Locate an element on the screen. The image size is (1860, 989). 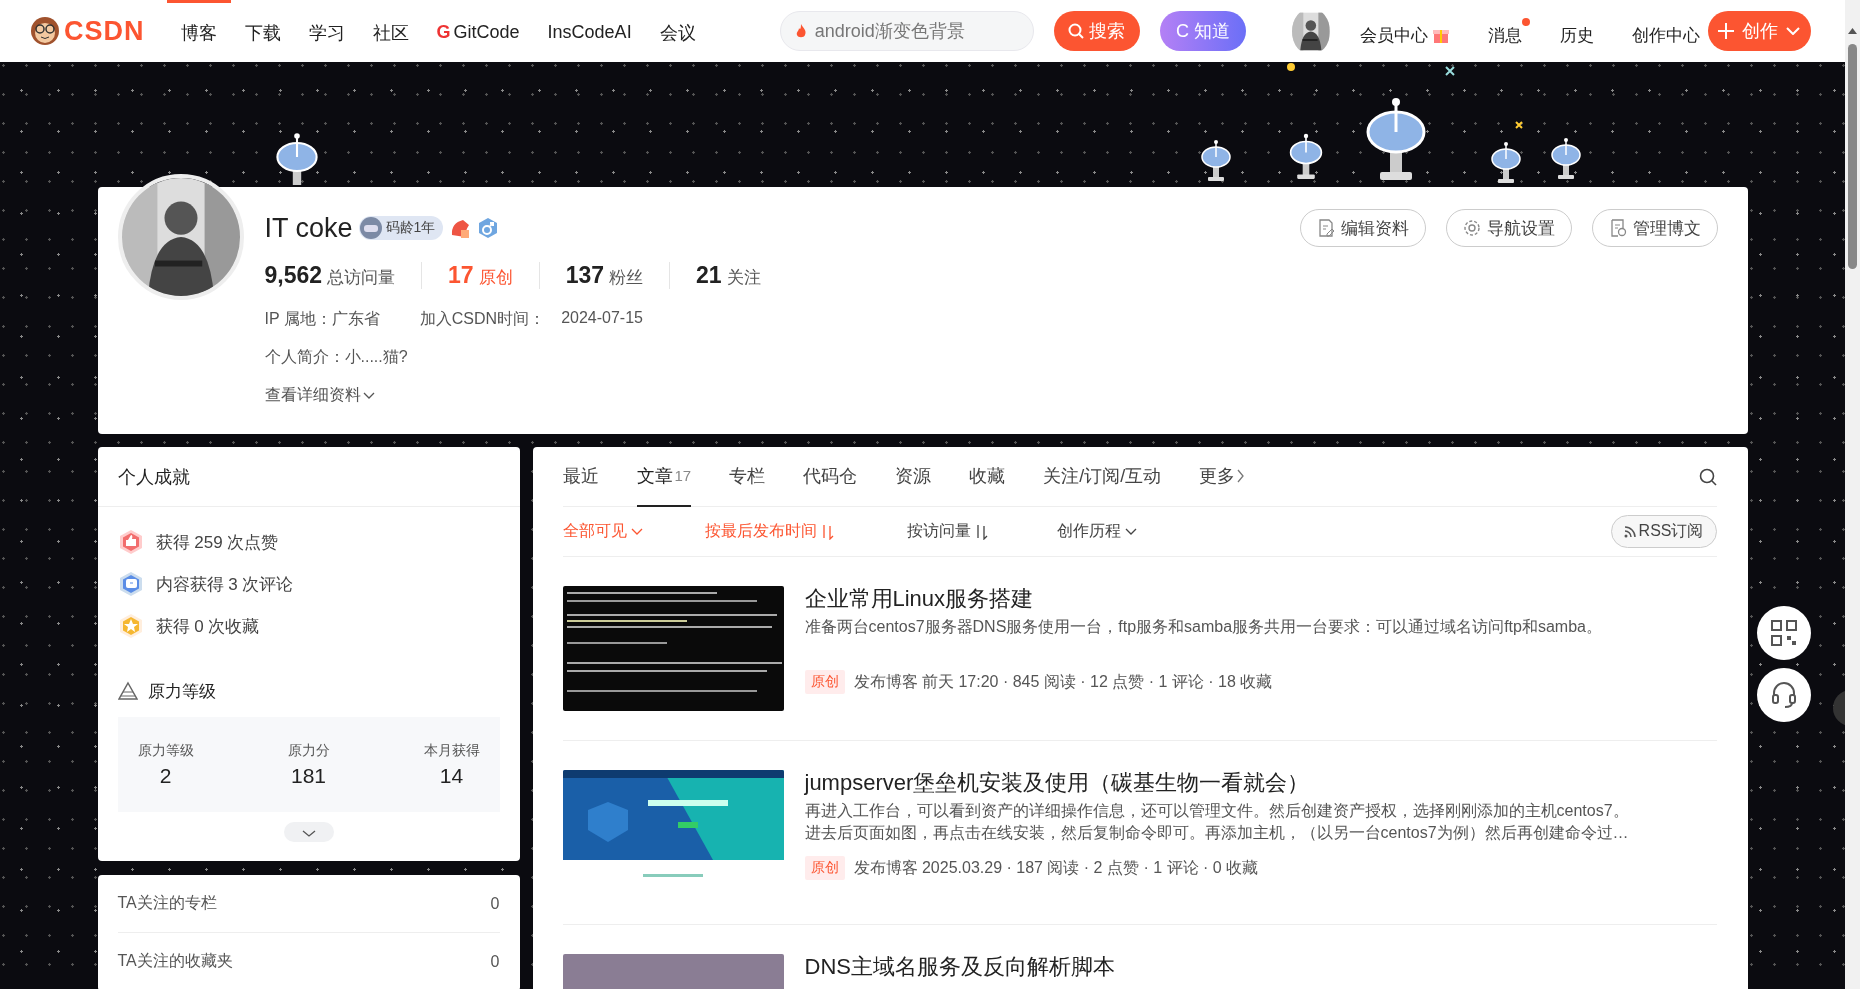
tab: 代码仓 is located at coordinates (830, 476).